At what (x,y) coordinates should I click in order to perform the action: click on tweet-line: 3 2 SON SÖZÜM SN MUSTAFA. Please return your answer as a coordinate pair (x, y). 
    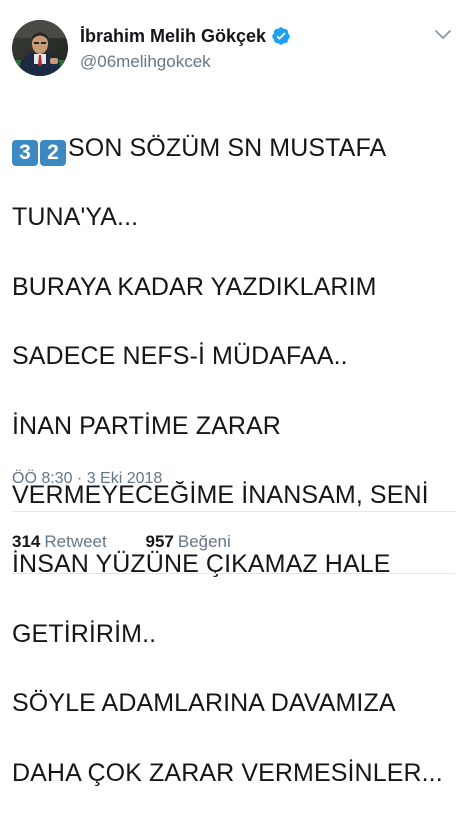
    Looking at the image, I should click on (237, 148).